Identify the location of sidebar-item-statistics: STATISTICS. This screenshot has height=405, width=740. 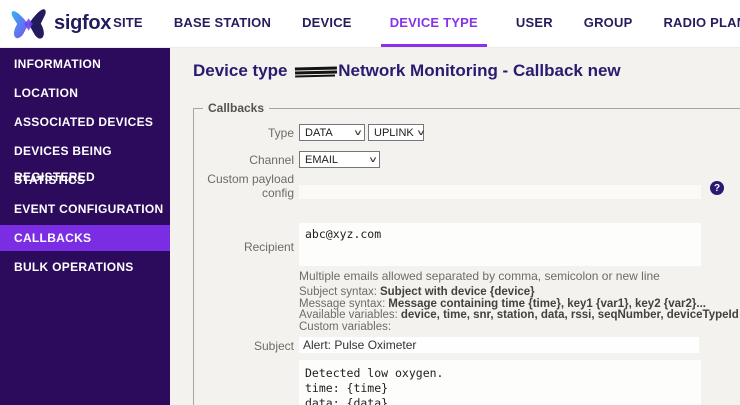
(85, 180).